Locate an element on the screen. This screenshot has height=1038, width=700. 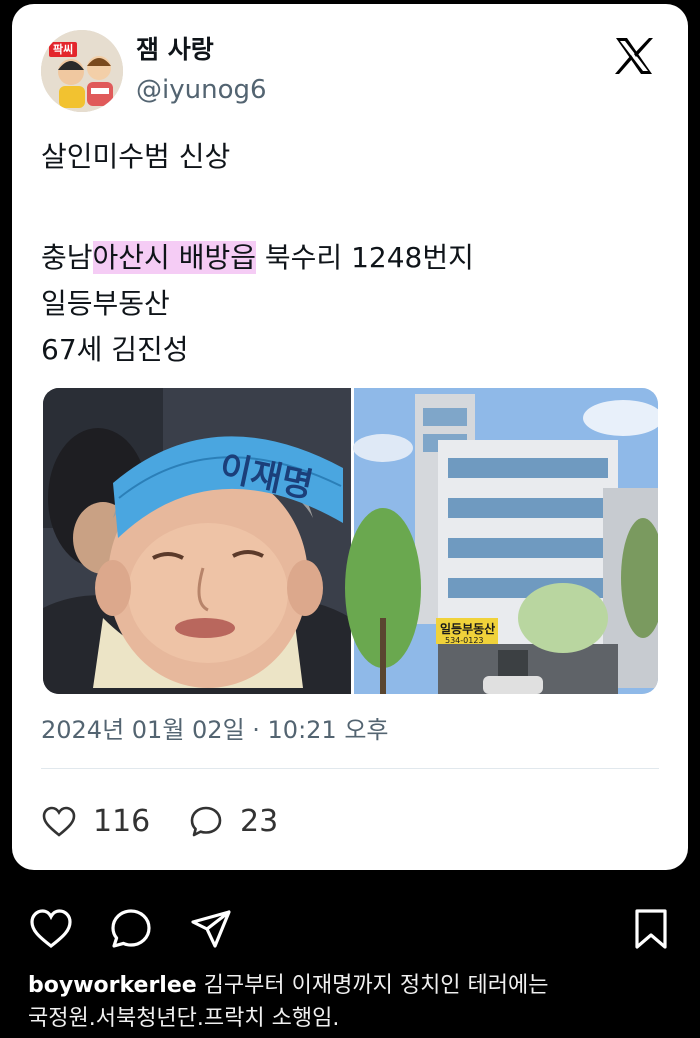
author-display-name: 잼 사랑 is located at coordinates (175, 50).